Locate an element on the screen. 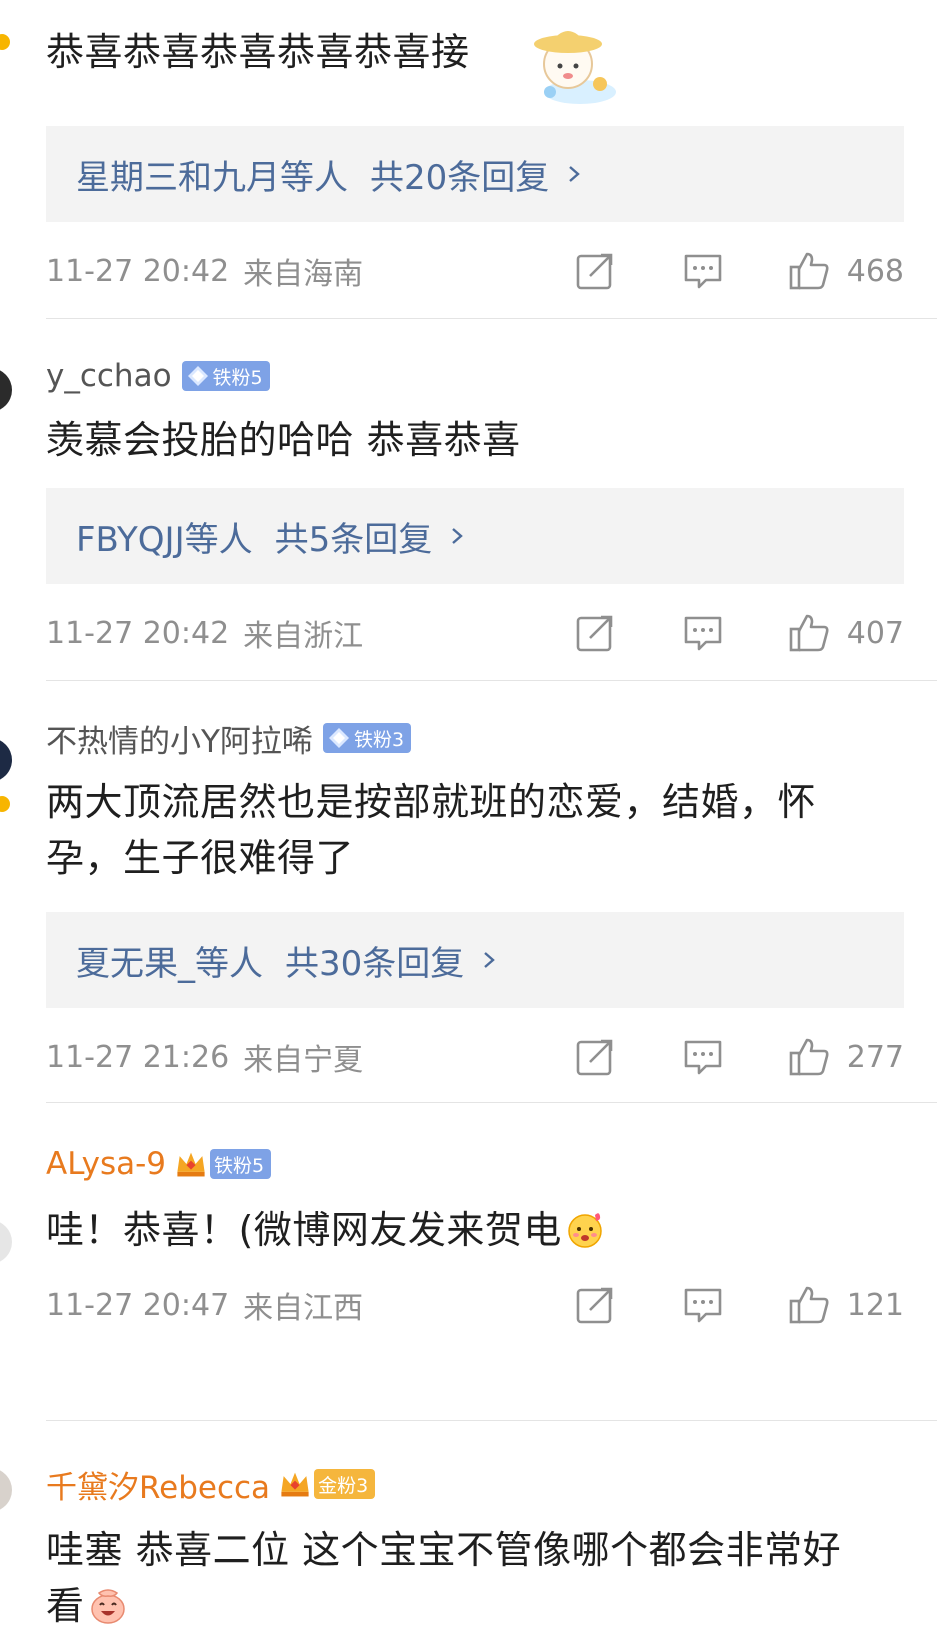 The width and height of the screenshot is (937, 1652). username: ALysa-9 is located at coordinates (106, 1164).